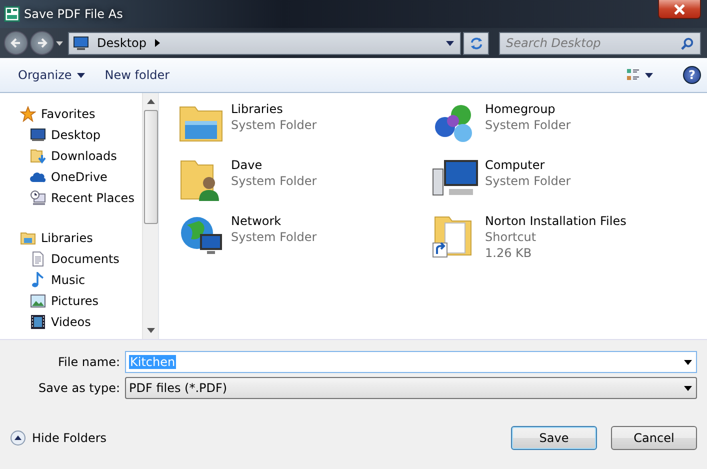 The width and height of the screenshot is (707, 469). I want to click on document-icon, so click(38, 258).